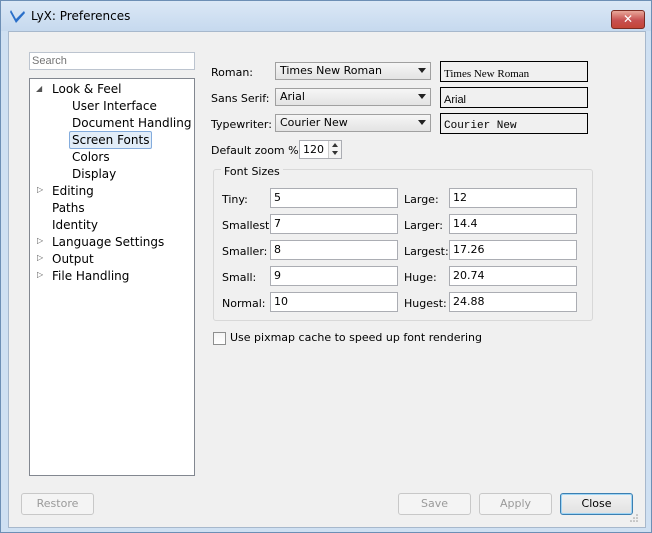  Describe the element at coordinates (423, 225) in the screenshot. I see `larger-label: Larger:` at that location.